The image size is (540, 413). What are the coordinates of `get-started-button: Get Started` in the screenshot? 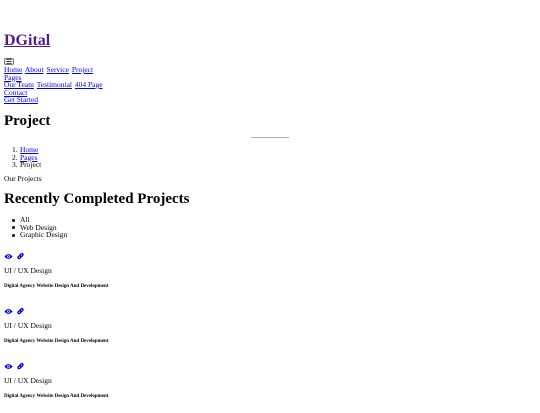 It's located at (21, 99).